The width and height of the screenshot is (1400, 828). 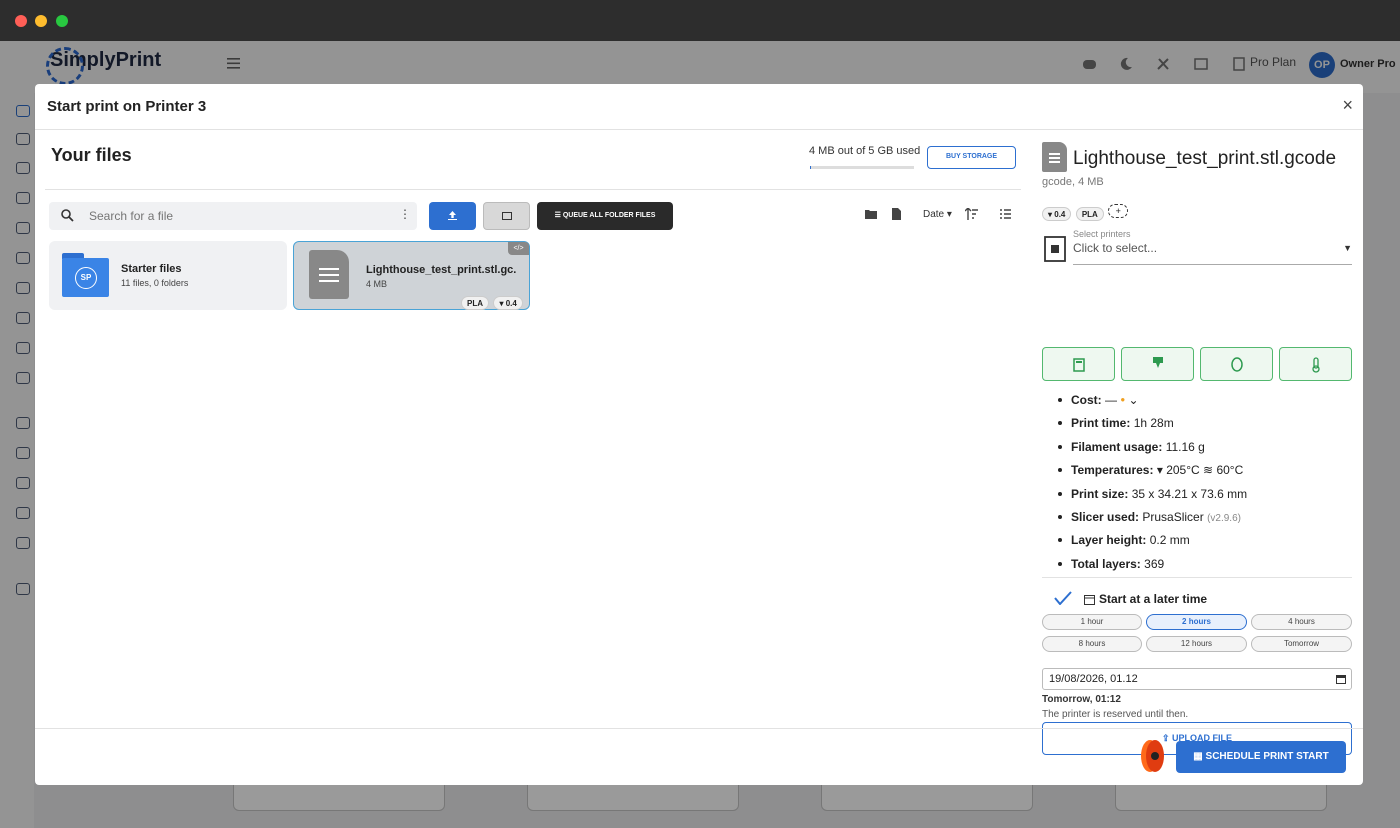 I want to click on gcode-viewer-button, so click(x=1078, y=364).